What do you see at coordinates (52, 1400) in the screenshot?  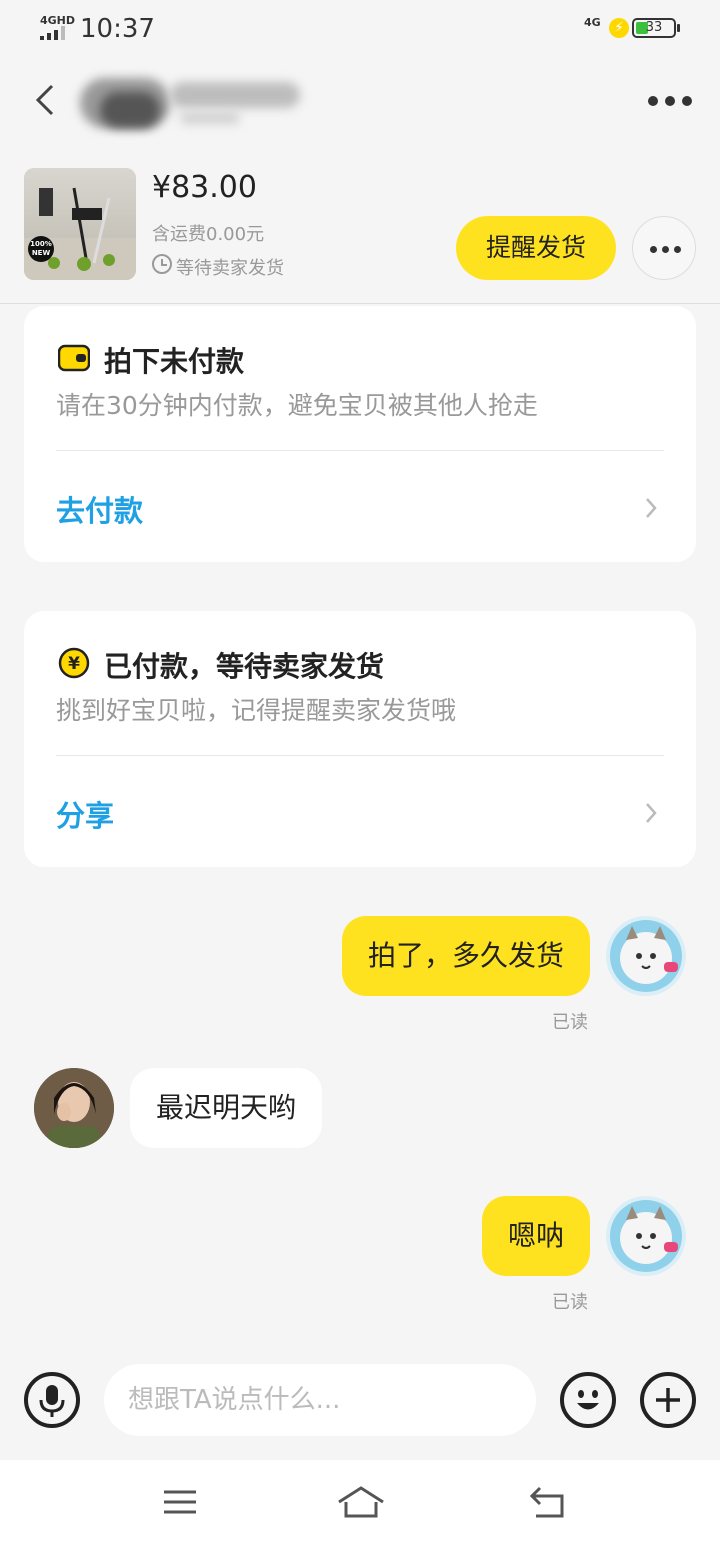 I see `microphone-icon` at bounding box center [52, 1400].